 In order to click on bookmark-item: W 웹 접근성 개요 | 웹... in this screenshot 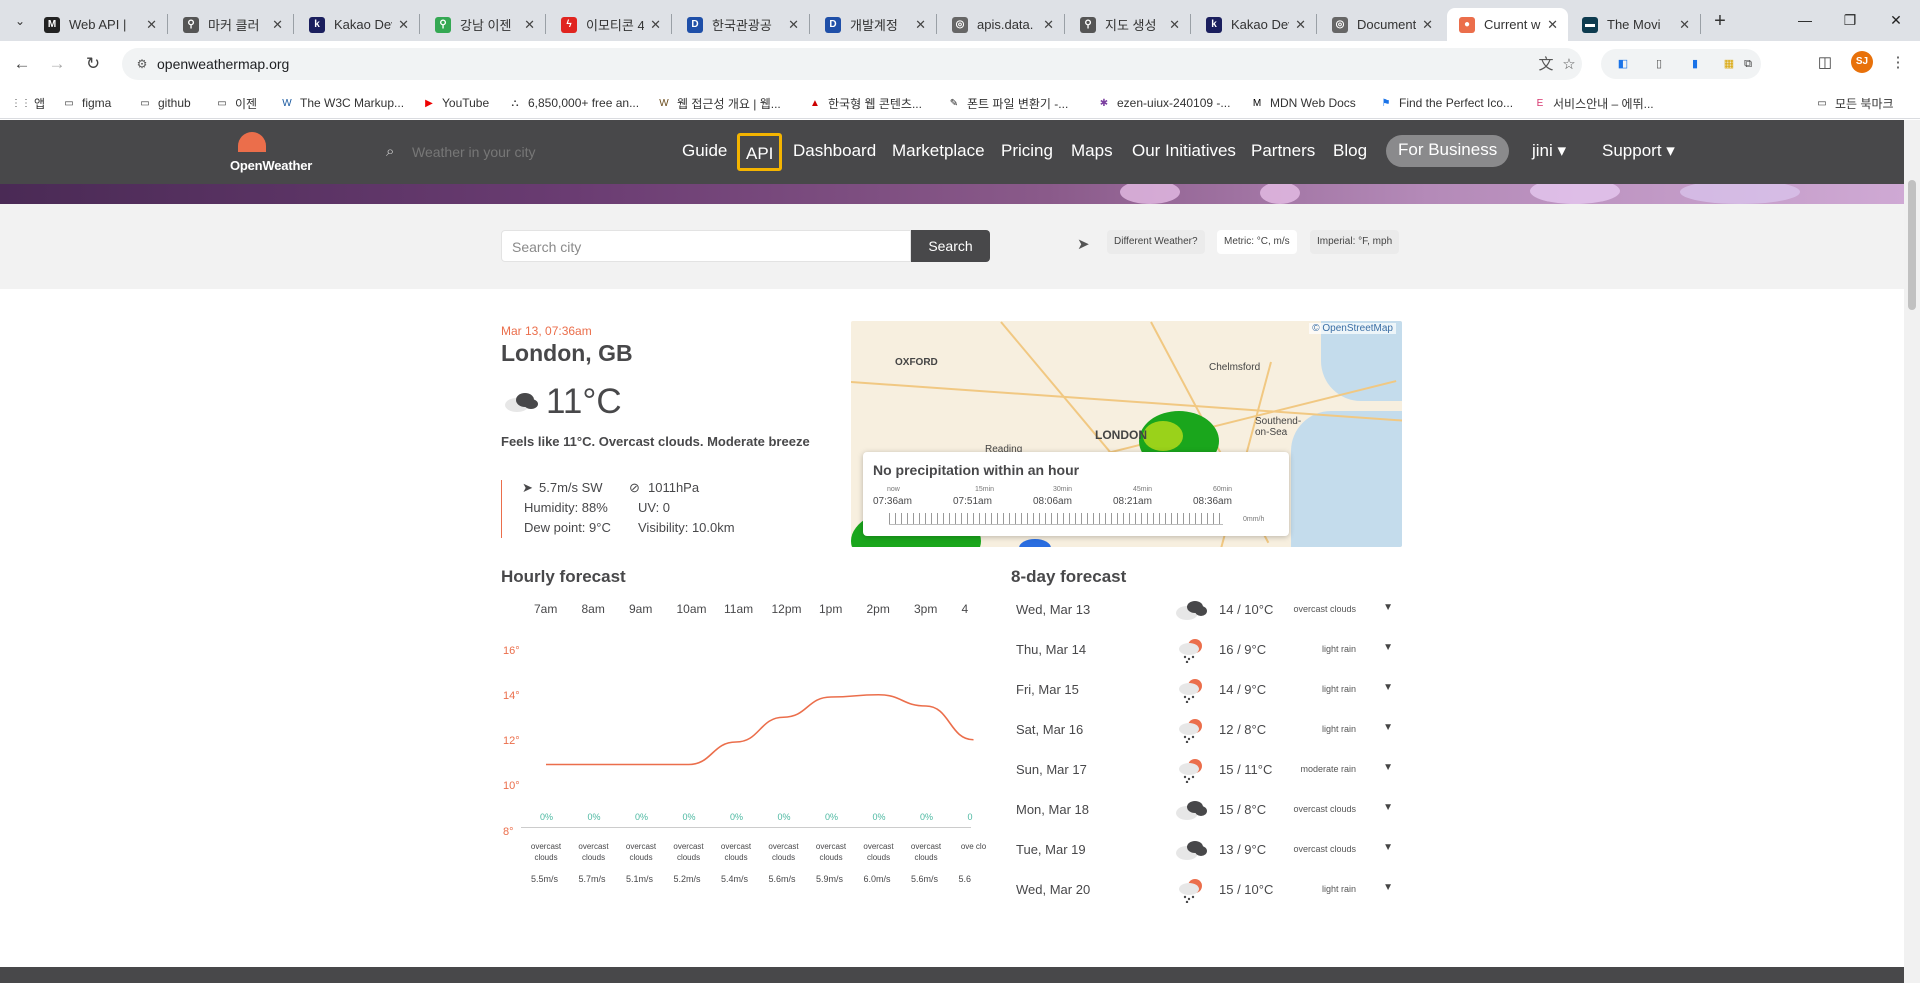, I will do `click(718, 103)`.